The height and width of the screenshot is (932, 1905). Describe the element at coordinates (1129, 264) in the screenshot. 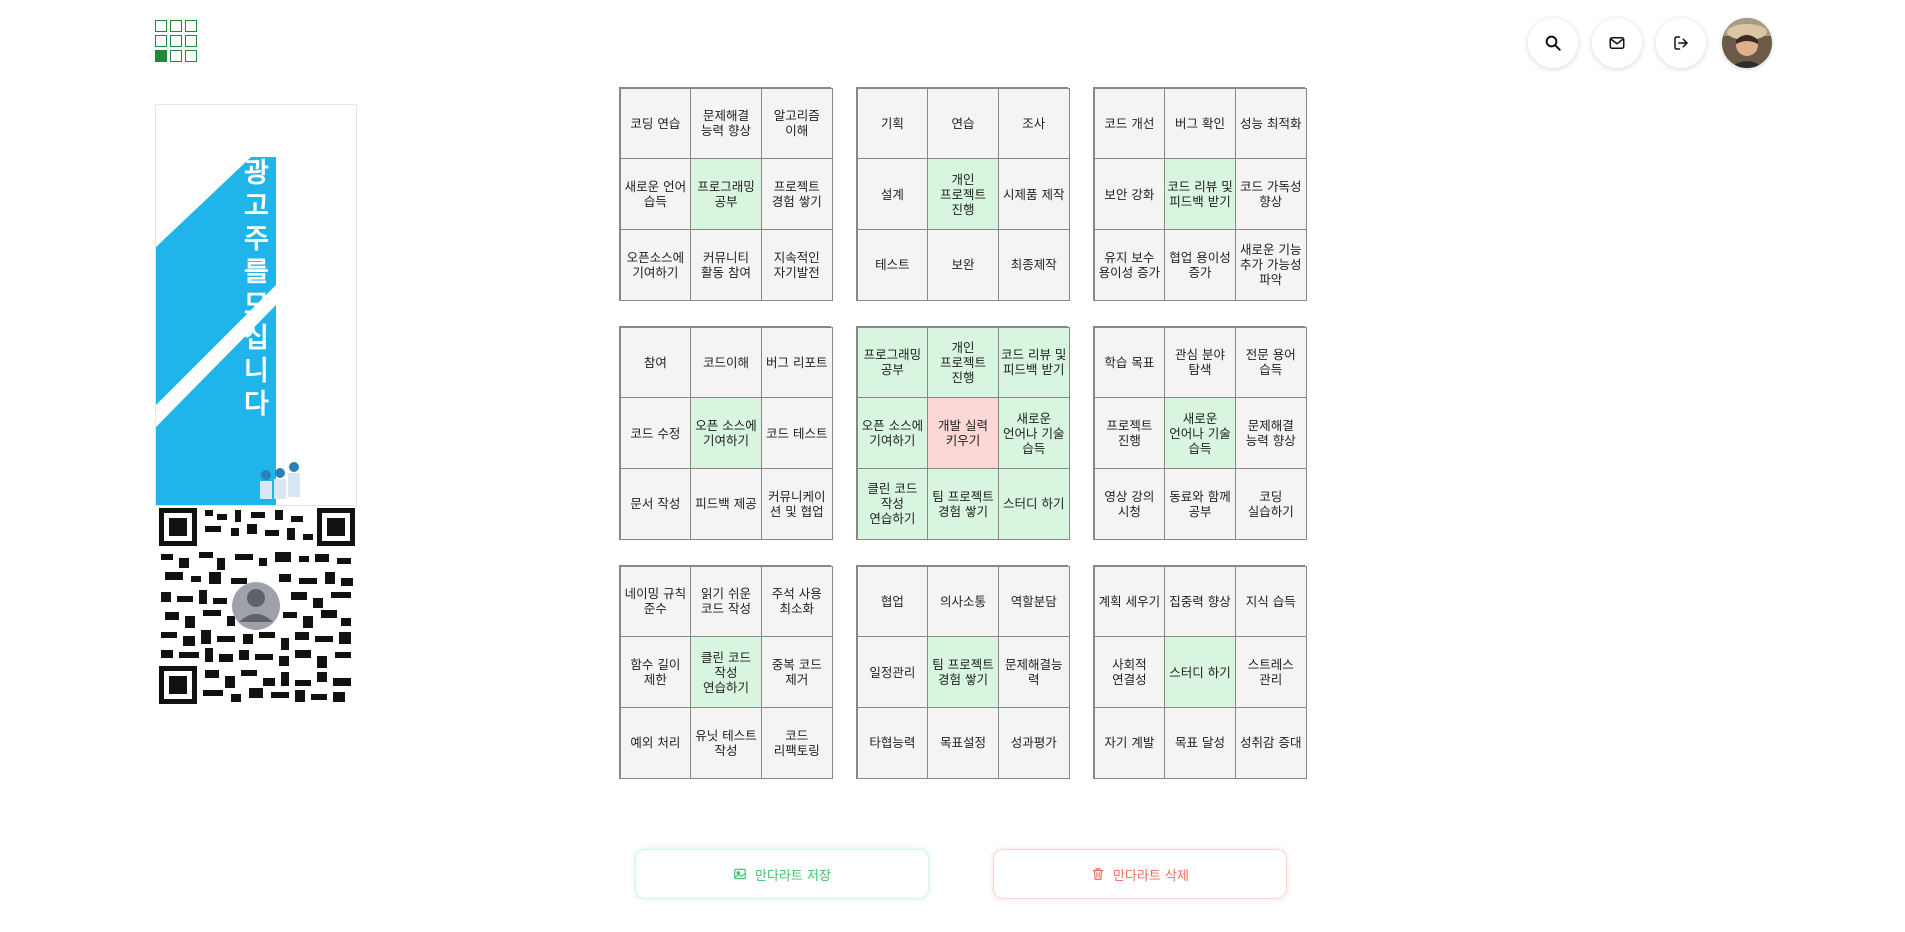

I see `mandalart-cell: 유지 보수 용이성 증가` at that location.